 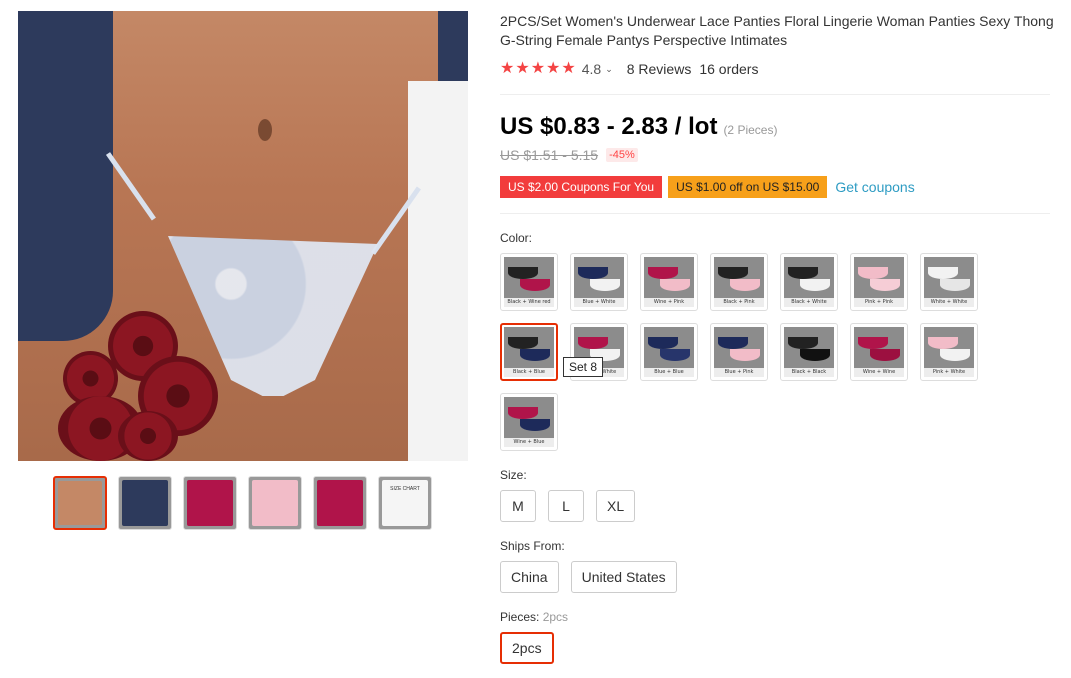 I want to click on thumb-6: SIZE CHART, so click(x=405, y=503).